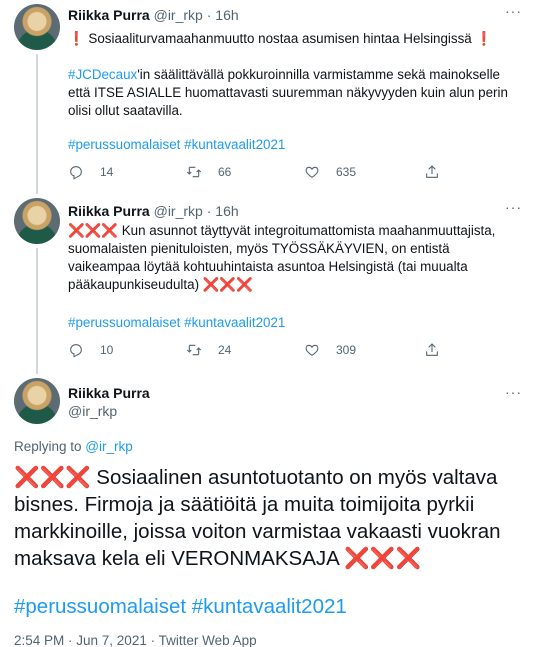  What do you see at coordinates (288, 351) in the screenshot?
I see `tweet-actions: 10 24 309` at bounding box center [288, 351].